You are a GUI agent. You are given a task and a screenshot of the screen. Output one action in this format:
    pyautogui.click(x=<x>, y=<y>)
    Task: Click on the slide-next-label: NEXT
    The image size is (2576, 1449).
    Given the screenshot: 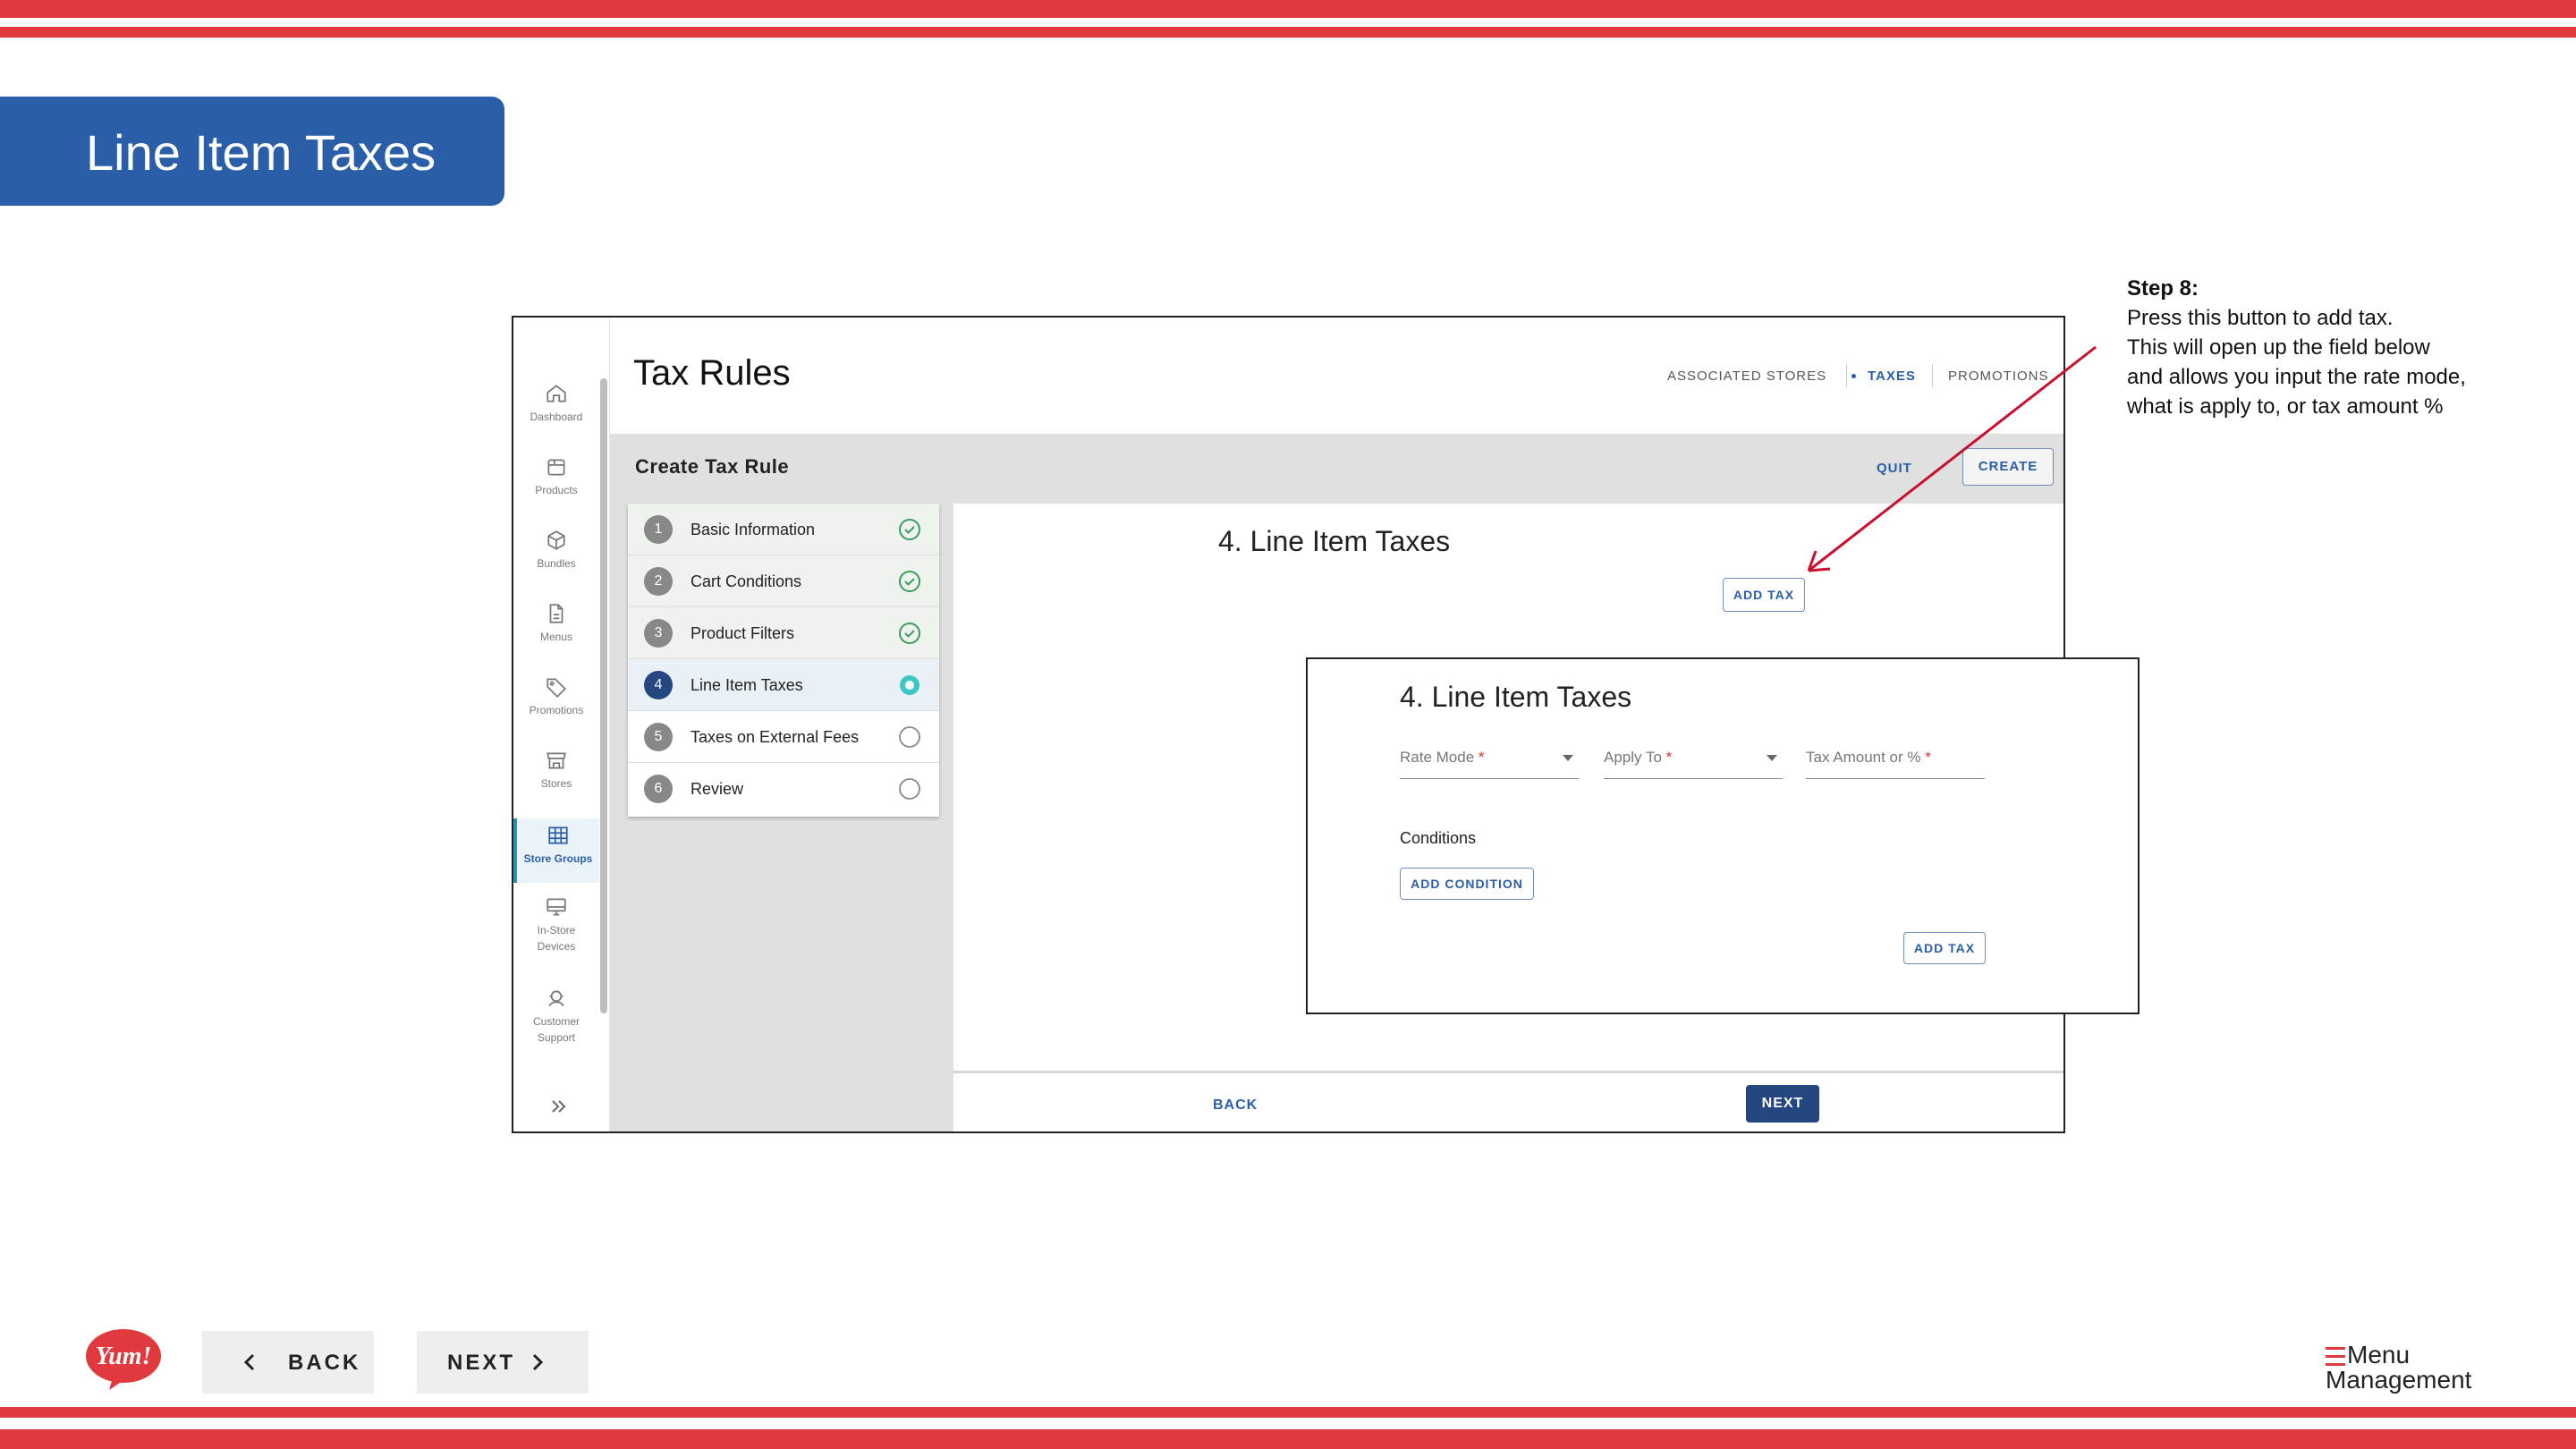 What is the action you would take?
    pyautogui.click(x=481, y=1363)
    